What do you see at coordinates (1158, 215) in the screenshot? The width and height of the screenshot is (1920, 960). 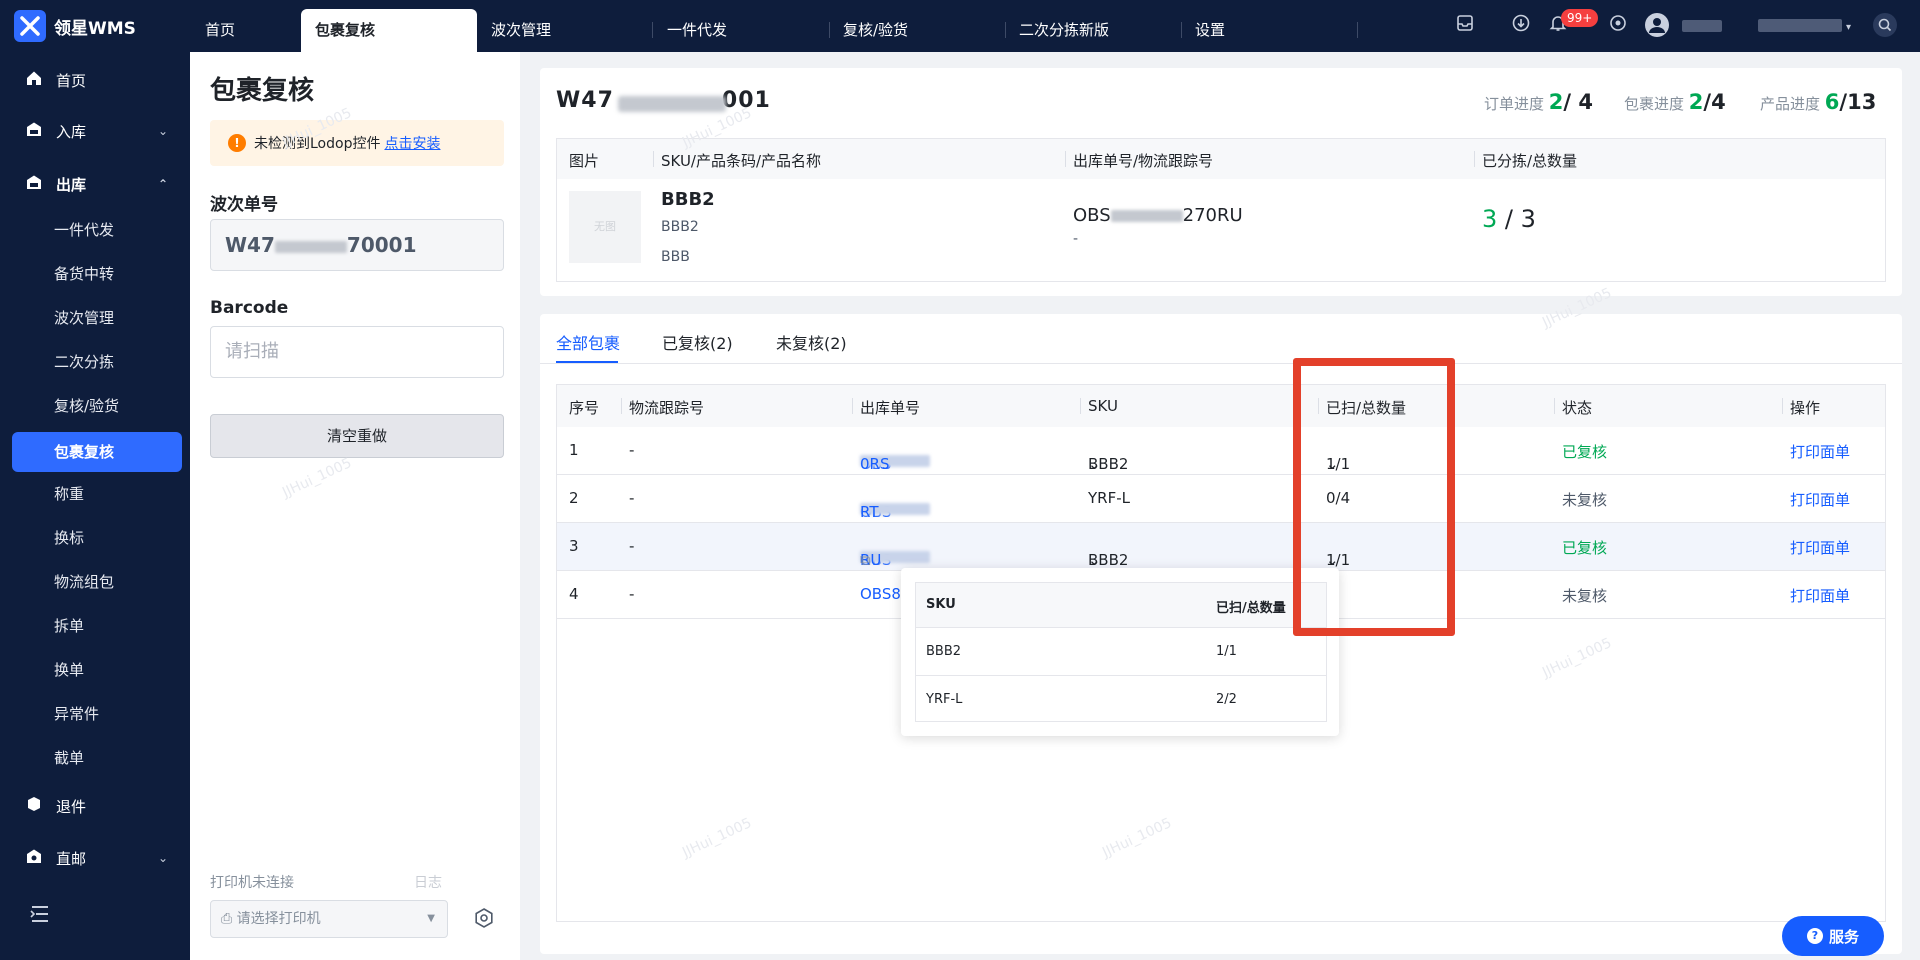 I see `outbound-number: OBS 270RU` at bounding box center [1158, 215].